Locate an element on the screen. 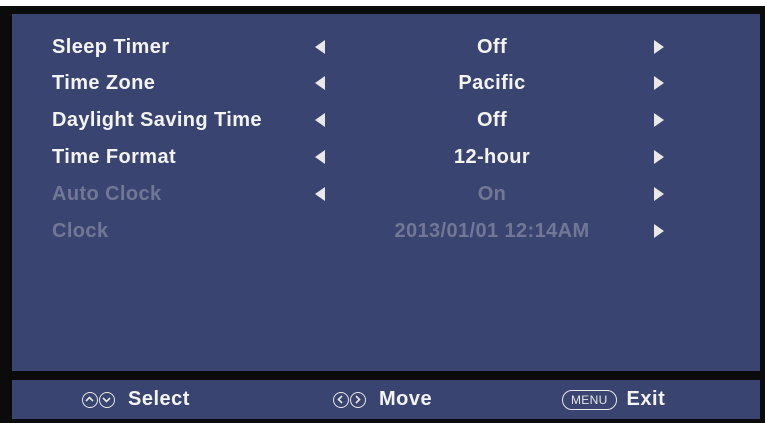 This screenshot has height=423, width=765. exit-hint-label: Exit is located at coordinates (646, 399).